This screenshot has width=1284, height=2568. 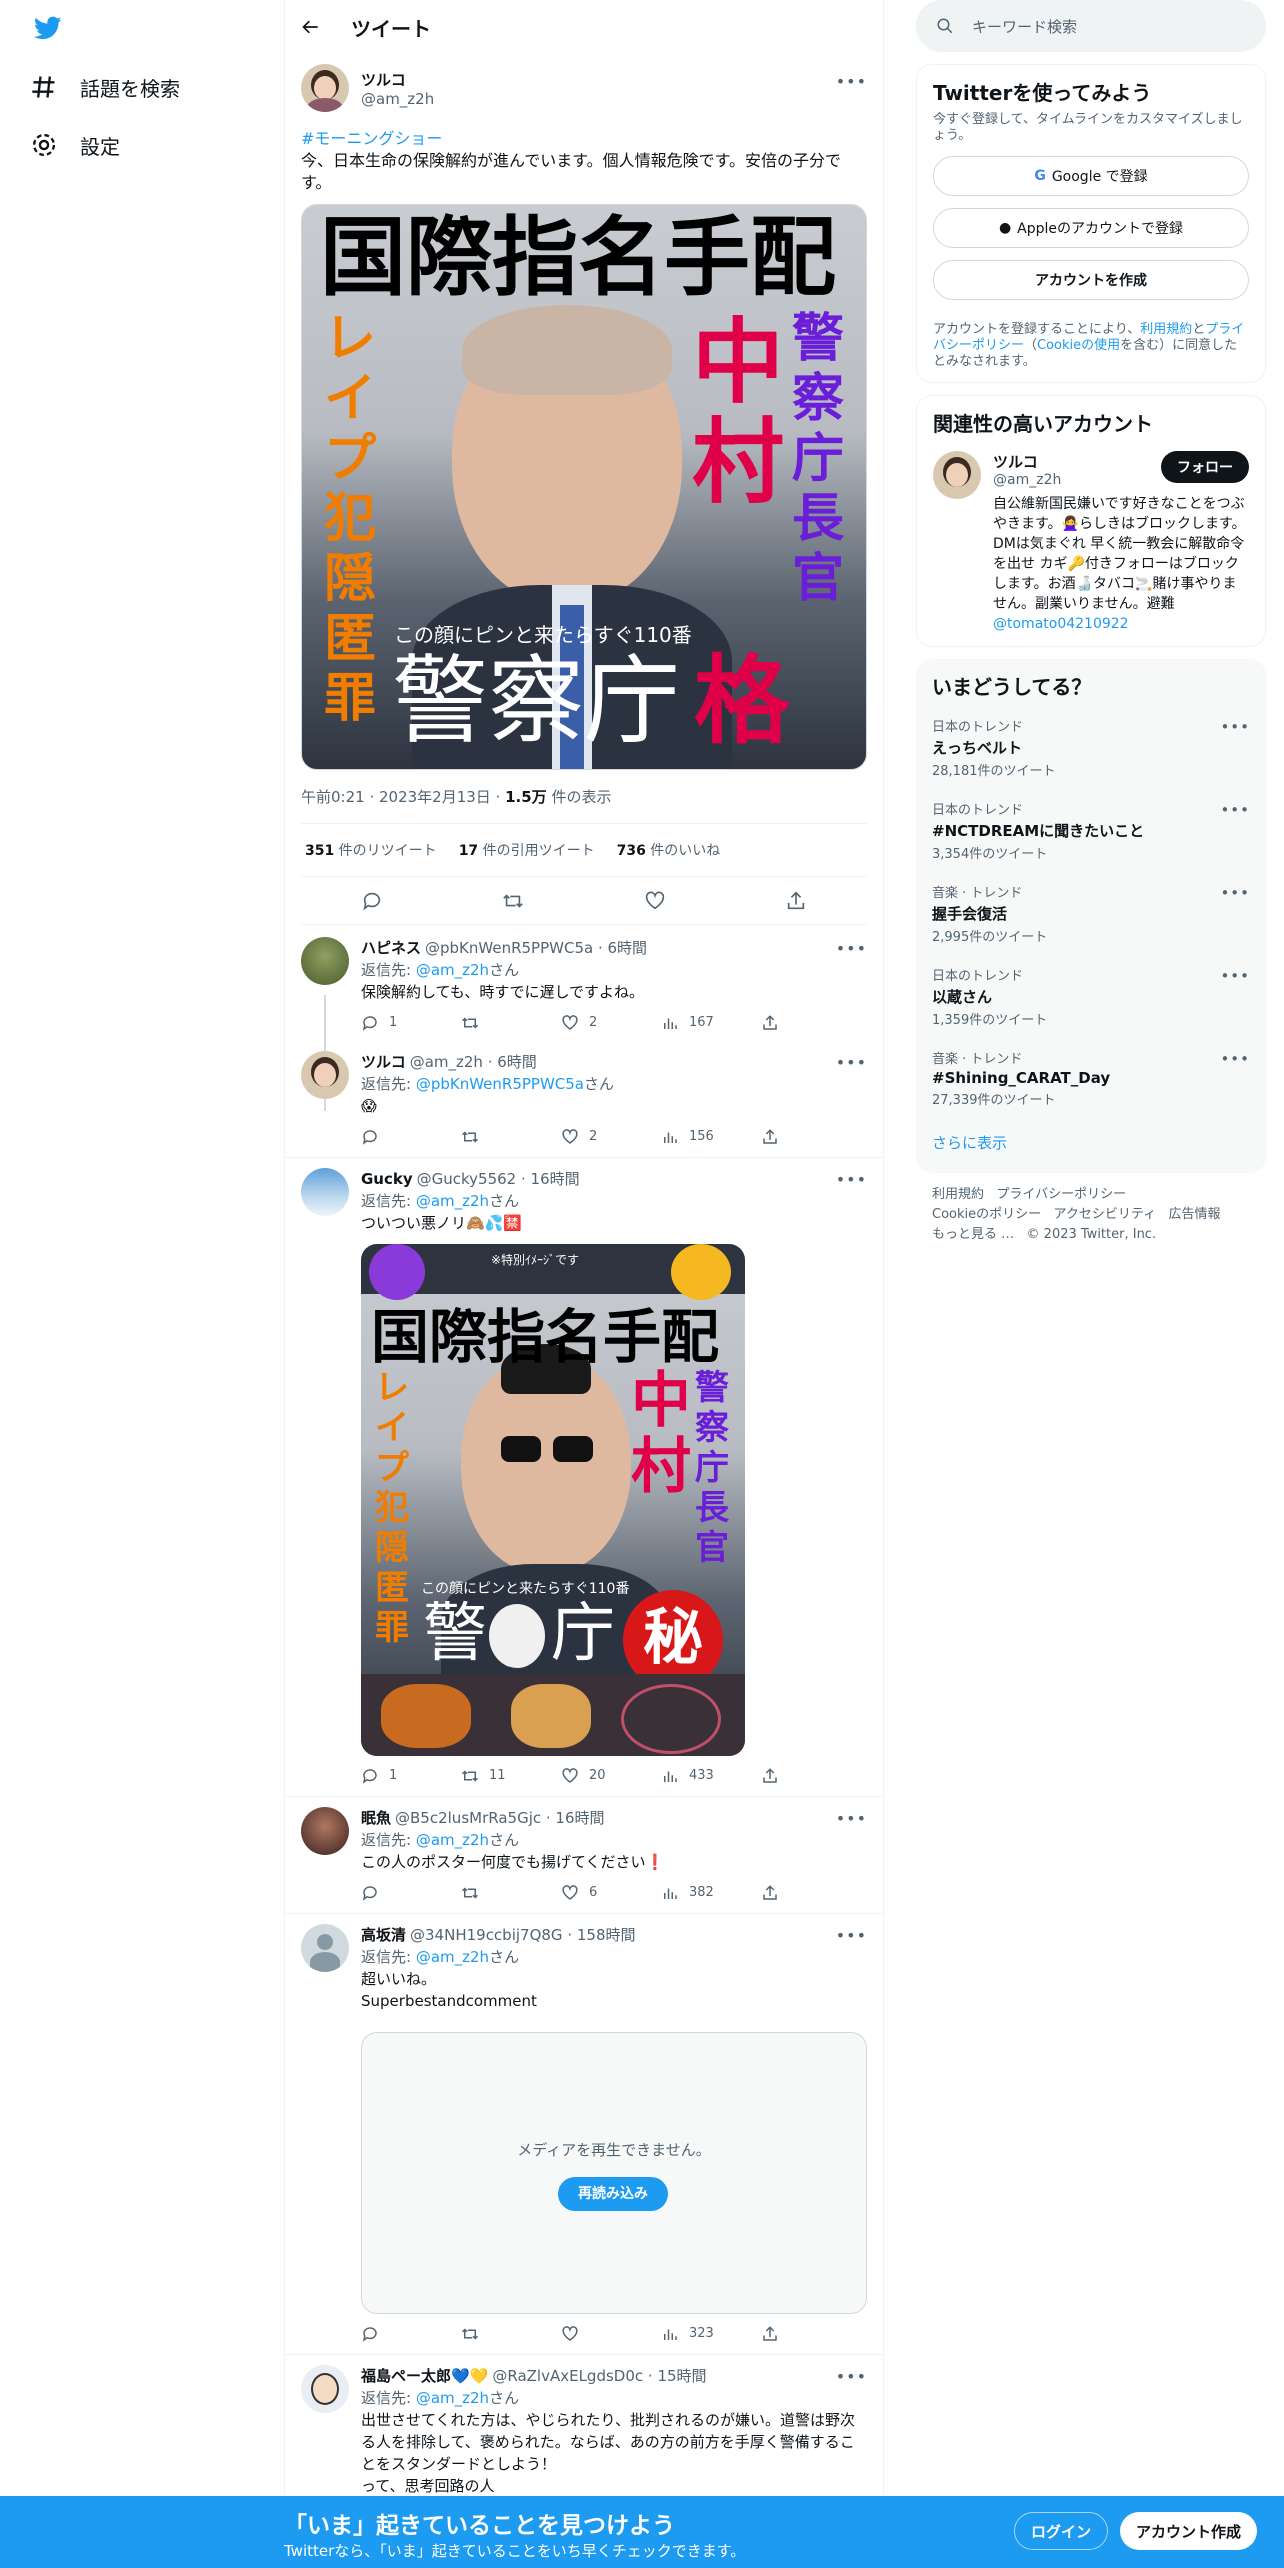 What do you see at coordinates (371, 138) in the screenshot?
I see `hashtag-link: #モーニングショー` at bounding box center [371, 138].